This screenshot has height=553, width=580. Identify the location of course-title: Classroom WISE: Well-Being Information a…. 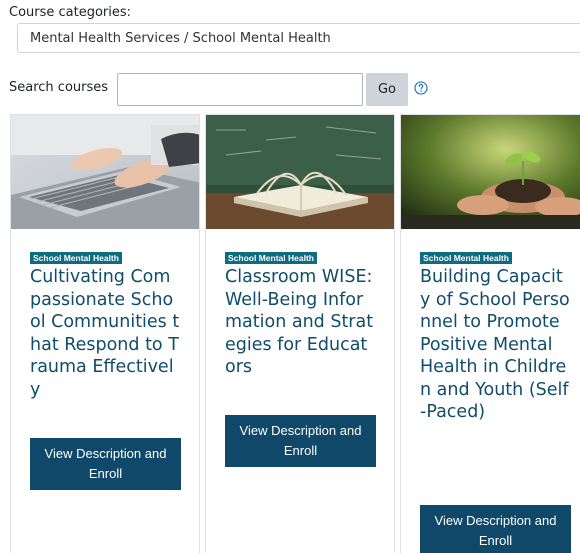
(300, 322).